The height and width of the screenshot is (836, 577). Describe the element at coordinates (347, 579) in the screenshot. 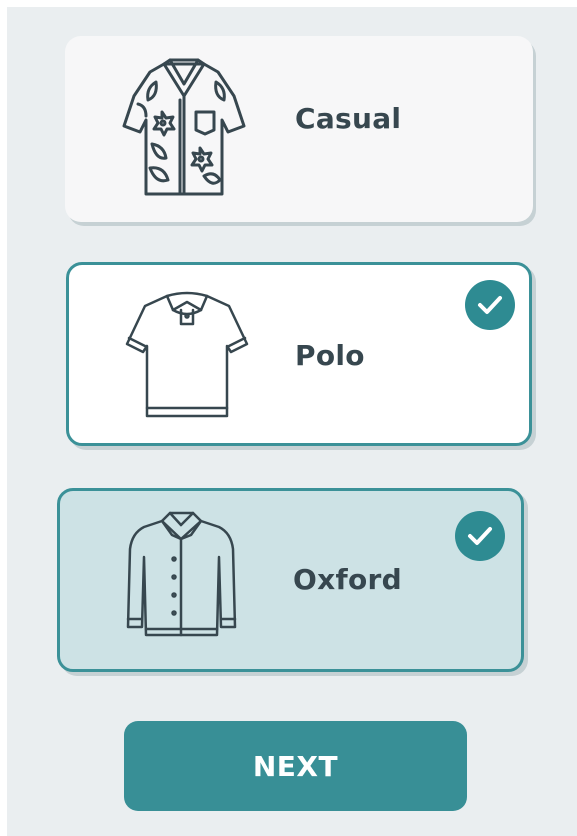

I see `option-label-oxford: Oxford` at that location.